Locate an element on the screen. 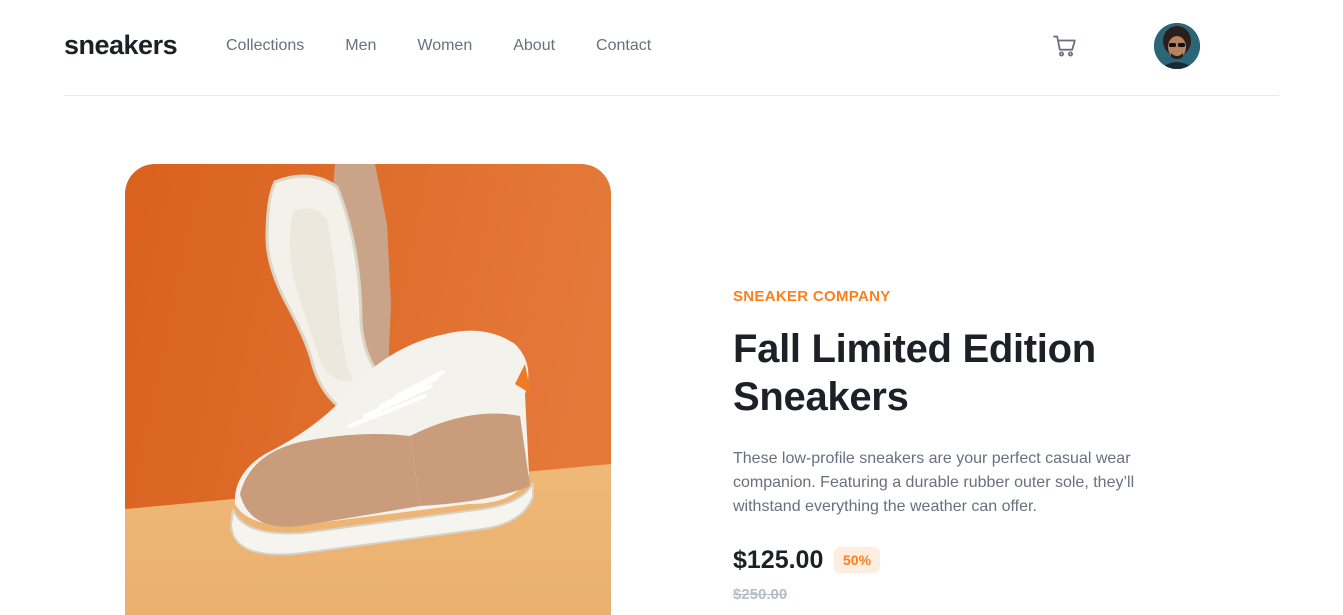 The width and height of the screenshot is (1343, 615). cart-icon is located at coordinates (1065, 46).